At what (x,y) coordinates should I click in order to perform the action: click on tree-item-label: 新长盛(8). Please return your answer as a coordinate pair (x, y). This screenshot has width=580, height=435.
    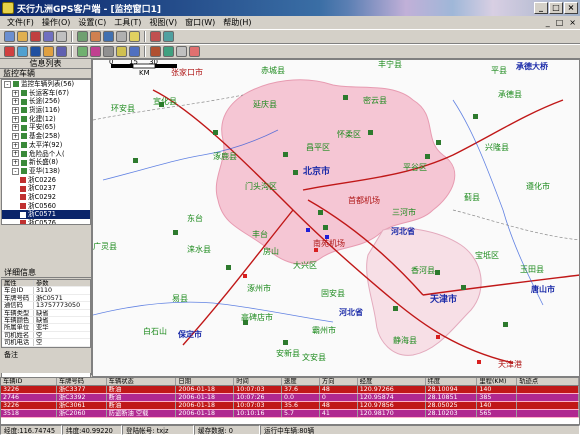
    Looking at the image, I should click on (44, 162).